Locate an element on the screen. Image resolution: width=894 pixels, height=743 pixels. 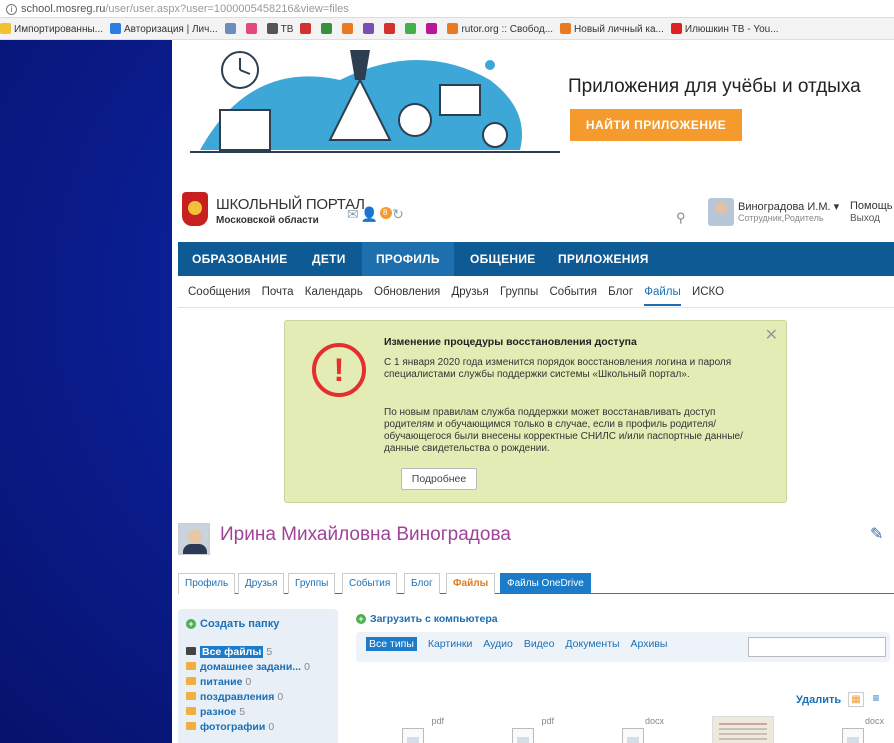
subnav-blog: Блог is located at coordinates (620, 292).